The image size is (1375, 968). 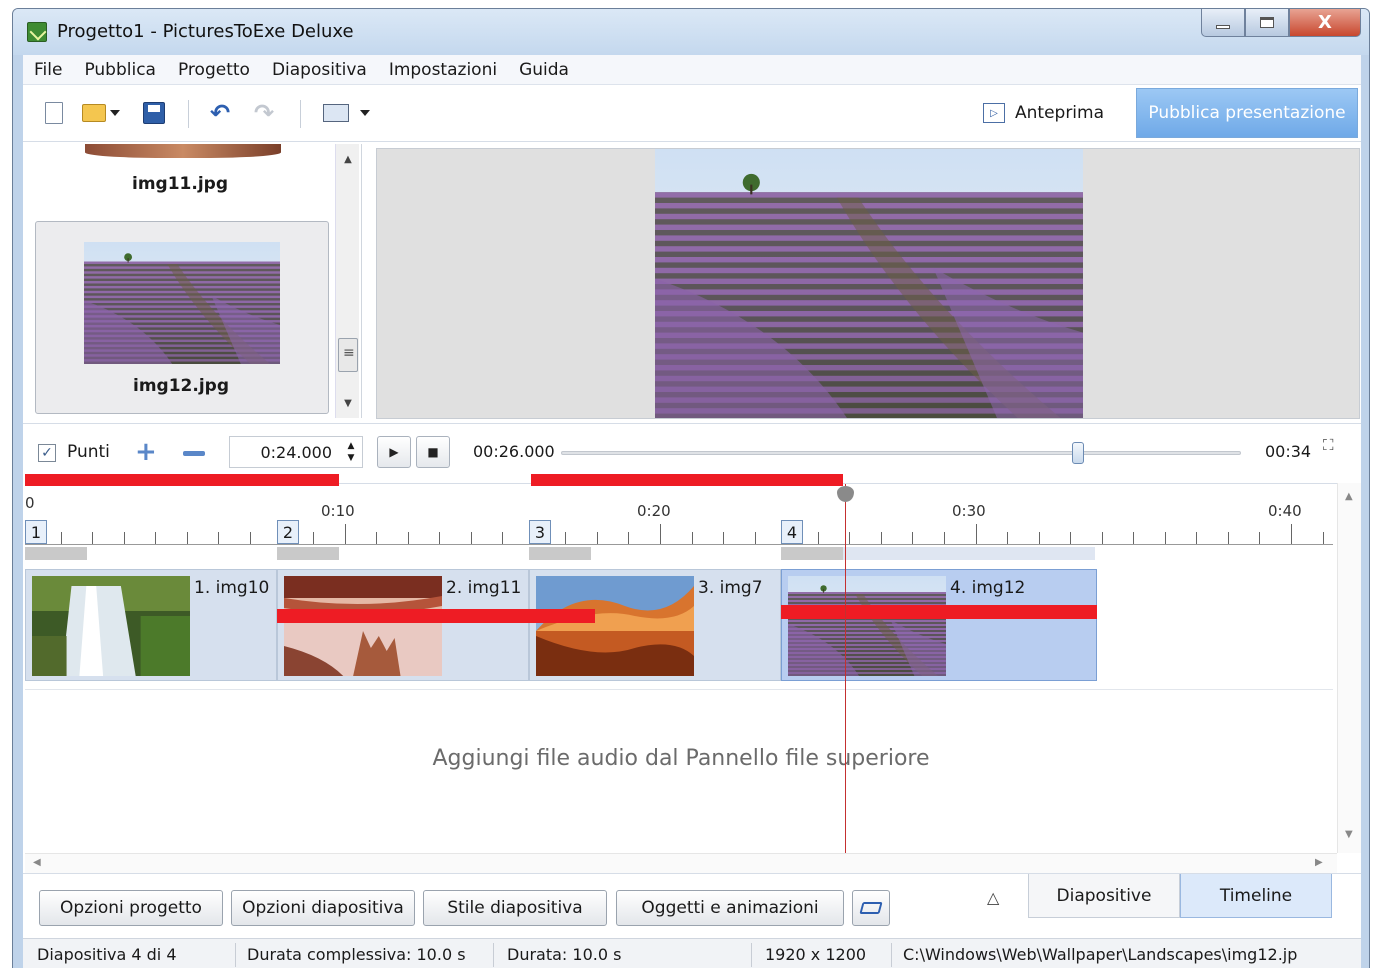 I want to click on menu-progetto: Progetto, so click(x=214, y=70).